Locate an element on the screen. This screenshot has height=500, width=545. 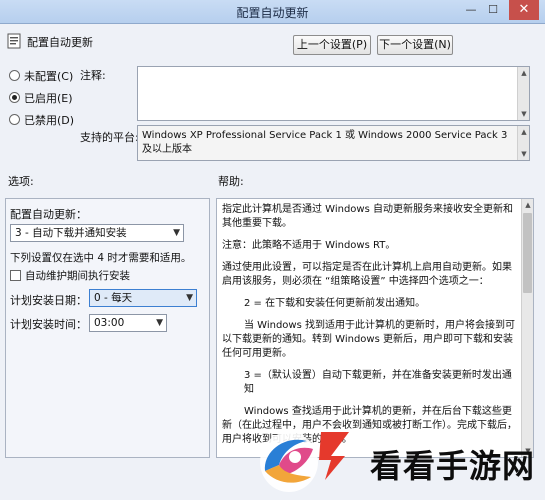
comment-label: 注释: is located at coordinates (93, 75).